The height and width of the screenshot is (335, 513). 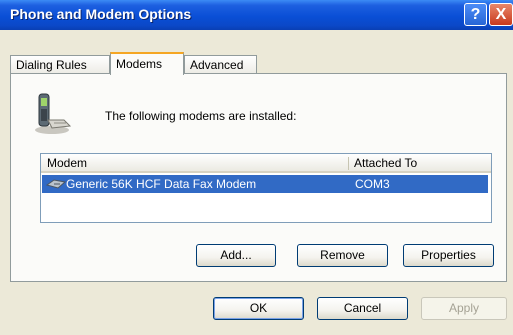 What do you see at coordinates (201, 116) in the screenshot?
I see `intro-text: The following modems are installed:` at bounding box center [201, 116].